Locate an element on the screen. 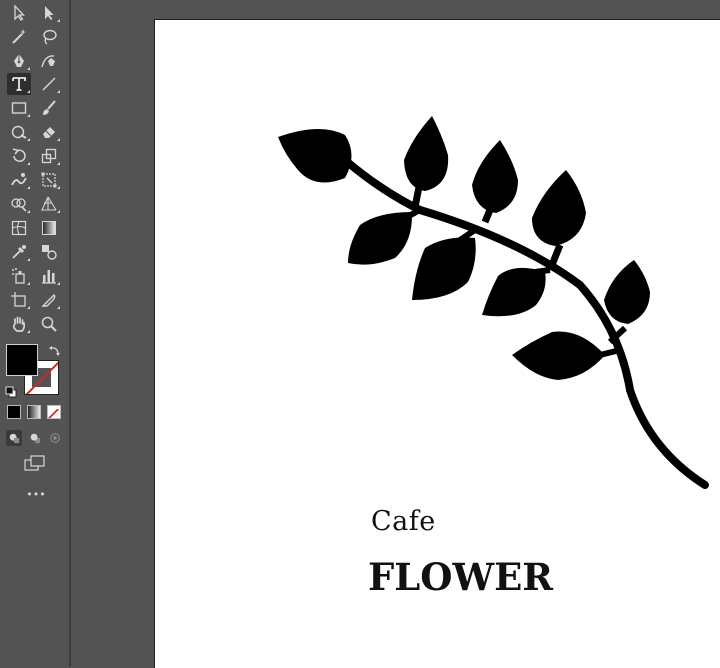  paintbrush-tool is located at coordinates (49, 108).